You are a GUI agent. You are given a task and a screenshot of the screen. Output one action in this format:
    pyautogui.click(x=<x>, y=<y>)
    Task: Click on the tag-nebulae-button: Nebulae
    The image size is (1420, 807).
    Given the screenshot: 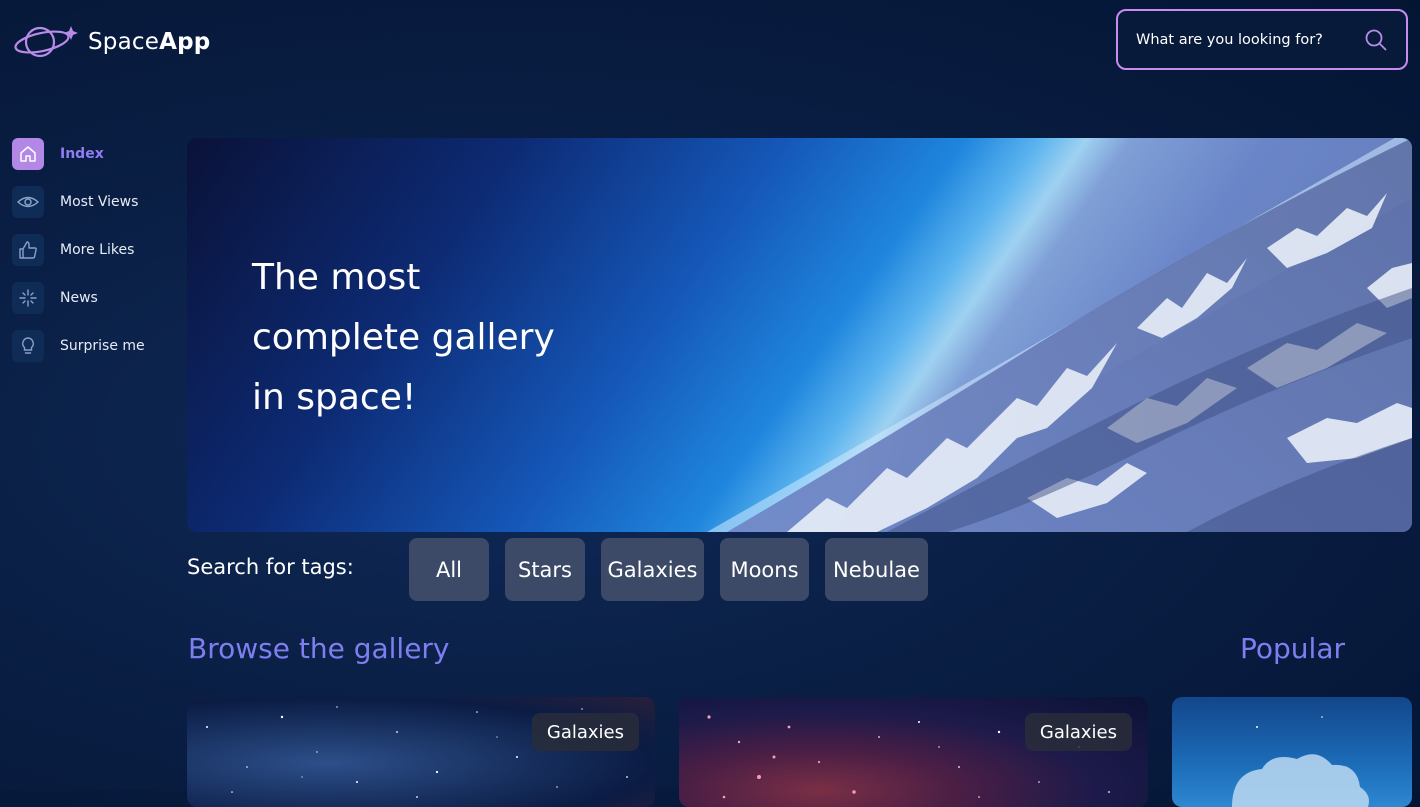 What is the action you would take?
    pyautogui.click(x=876, y=569)
    